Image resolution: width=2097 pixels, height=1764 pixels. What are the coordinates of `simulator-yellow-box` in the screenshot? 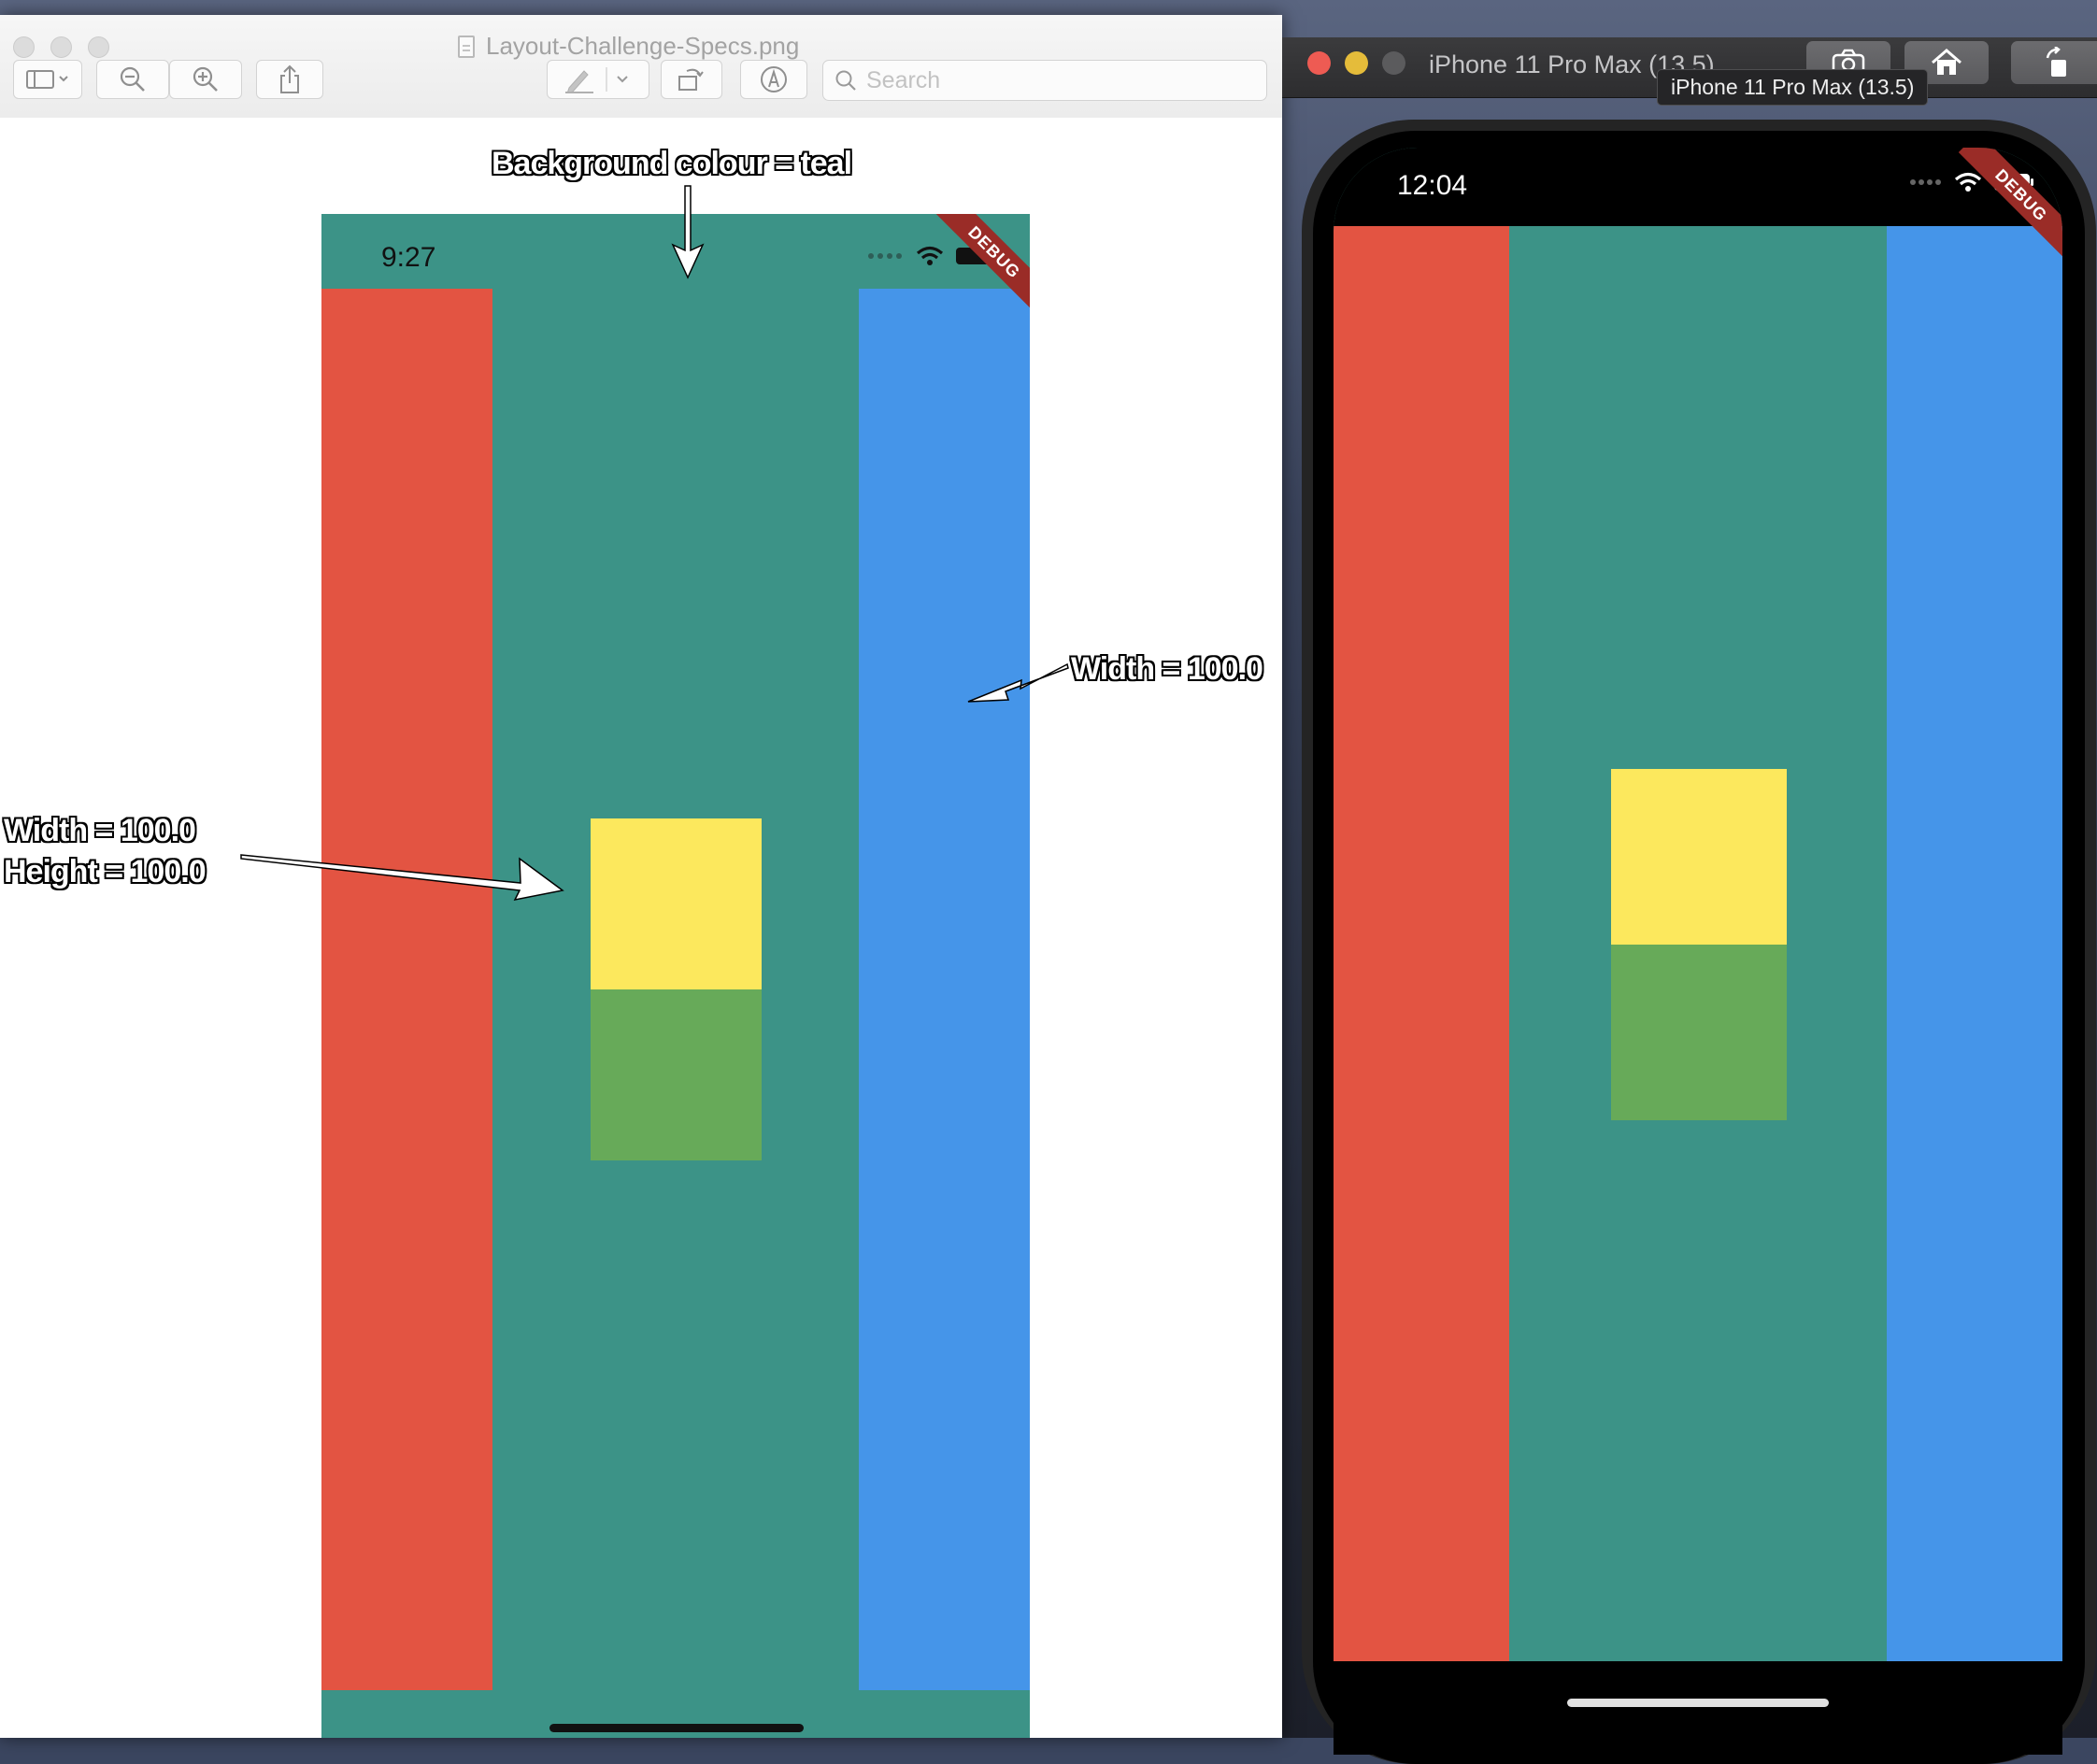 It's located at (1699, 857).